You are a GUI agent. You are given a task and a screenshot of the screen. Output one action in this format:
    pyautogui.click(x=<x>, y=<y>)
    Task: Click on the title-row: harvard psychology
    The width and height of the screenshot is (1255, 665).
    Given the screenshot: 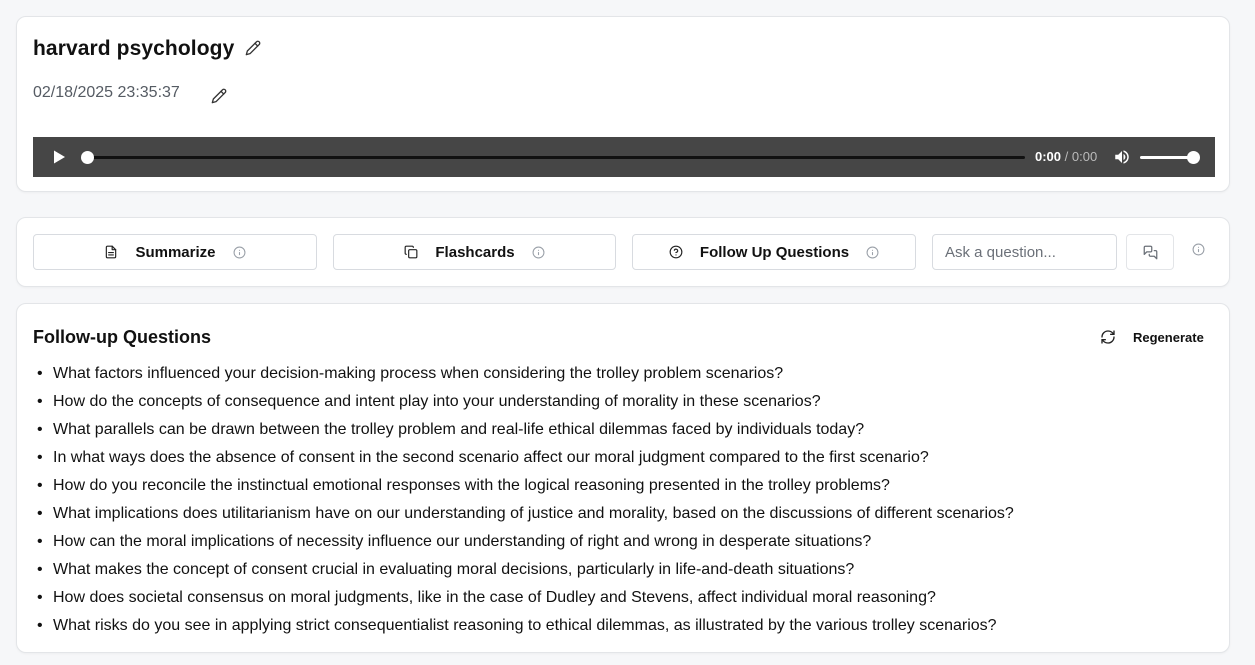 What is the action you would take?
    pyautogui.click(x=133, y=49)
    